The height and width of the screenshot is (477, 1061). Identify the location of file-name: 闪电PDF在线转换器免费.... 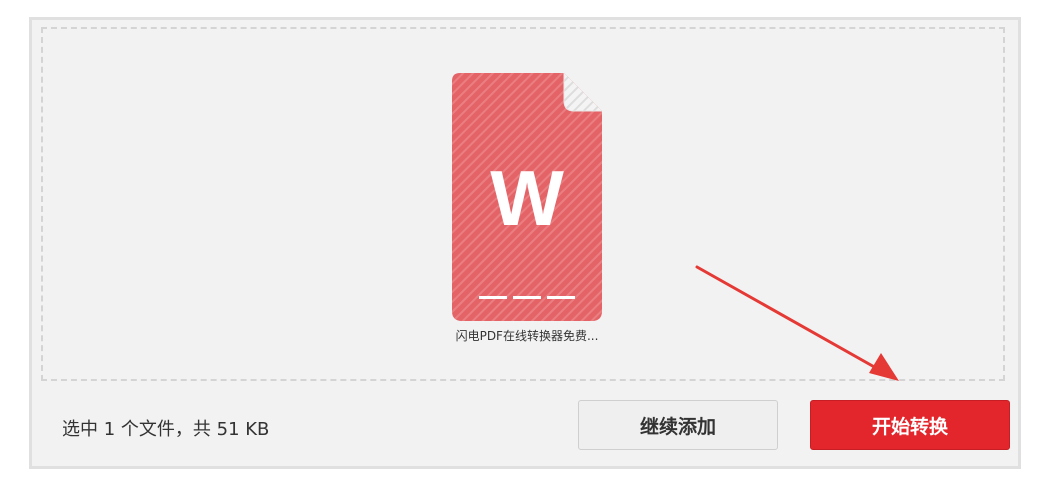
(527, 336).